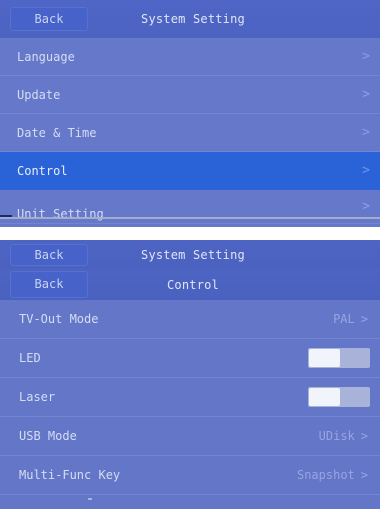  What do you see at coordinates (193, 254) in the screenshot?
I see `parent-page-title: System Setting` at bounding box center [193, 254].